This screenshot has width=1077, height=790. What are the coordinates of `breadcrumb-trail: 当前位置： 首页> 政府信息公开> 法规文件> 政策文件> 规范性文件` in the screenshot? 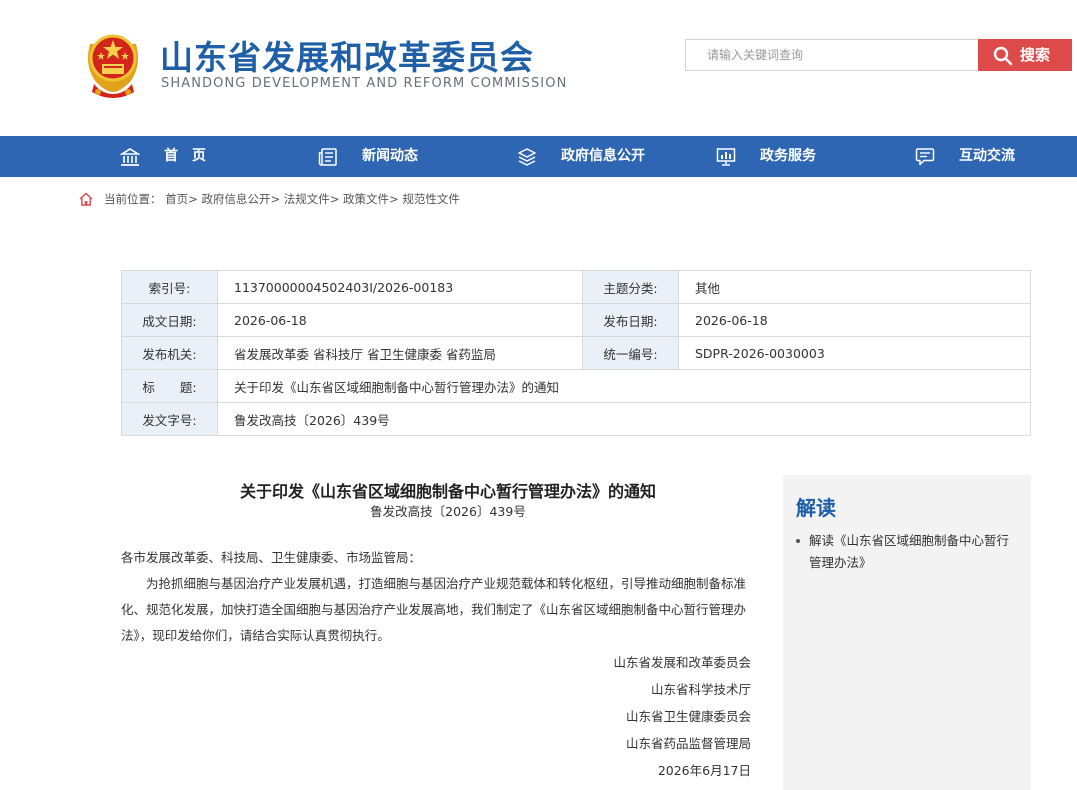 It's located at (282, 199).